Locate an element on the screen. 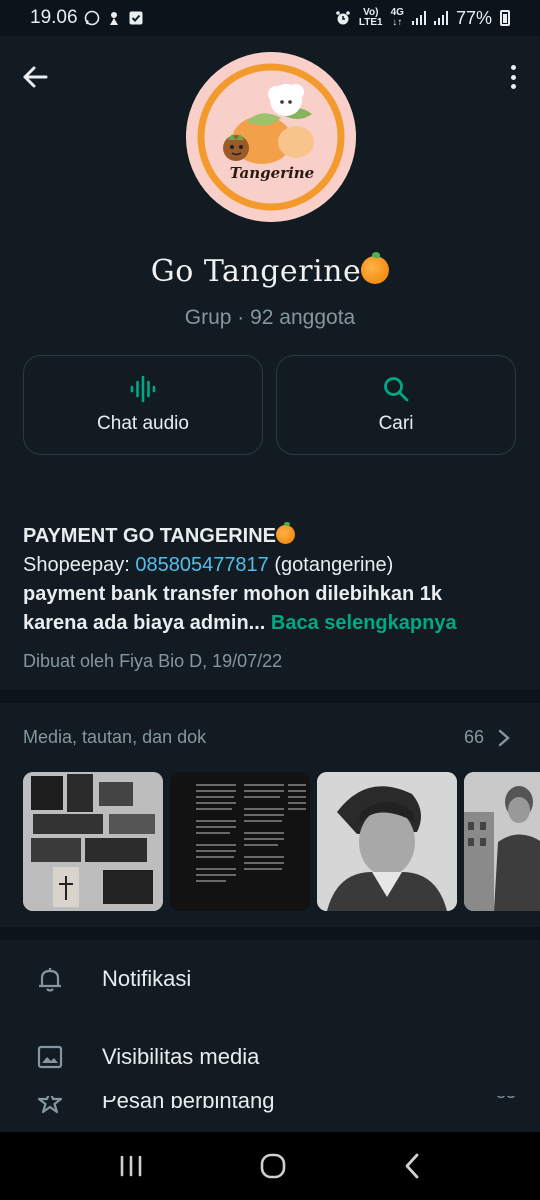  description-meta: Dibuat oleh Fiya Bio D, 19/07/22 is located at coordinates (153, 661).